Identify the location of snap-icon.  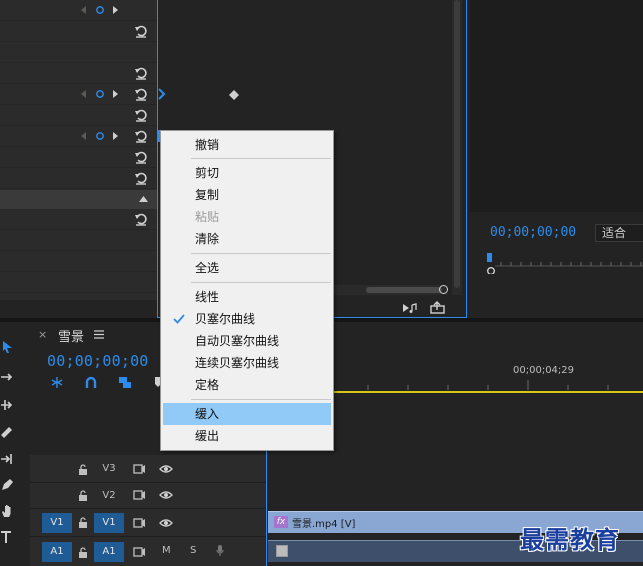
(91, 382).